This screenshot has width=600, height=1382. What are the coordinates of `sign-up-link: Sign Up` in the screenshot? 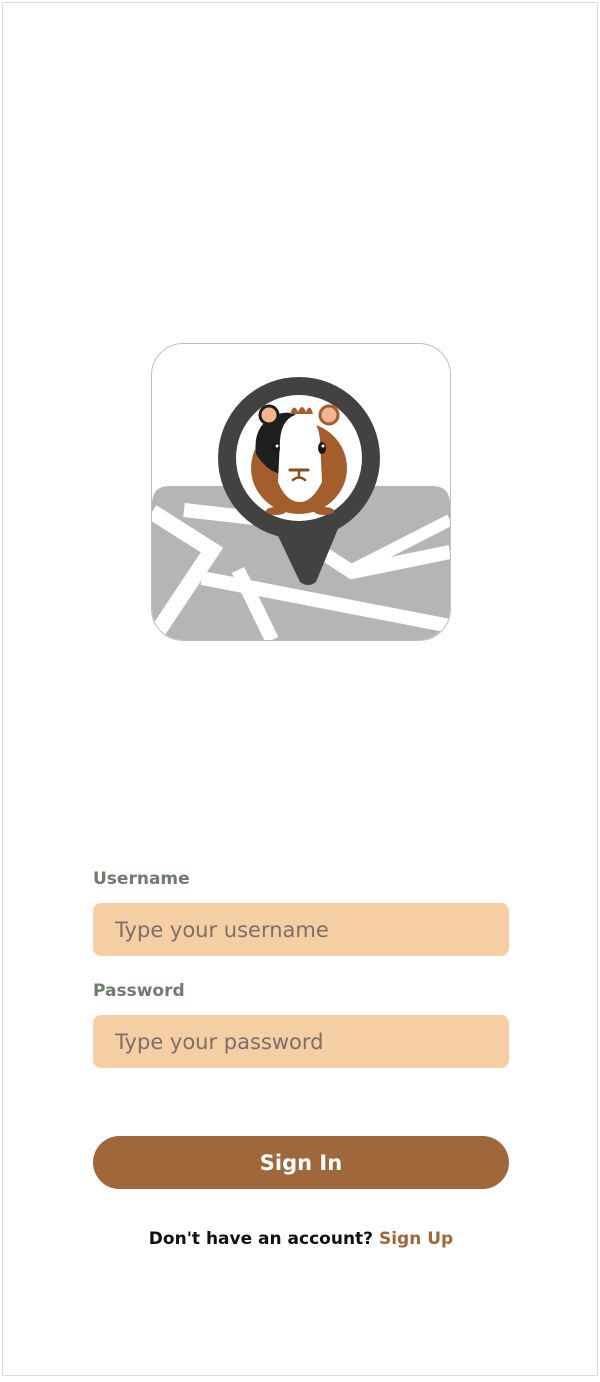 It's located at (416, 1239).